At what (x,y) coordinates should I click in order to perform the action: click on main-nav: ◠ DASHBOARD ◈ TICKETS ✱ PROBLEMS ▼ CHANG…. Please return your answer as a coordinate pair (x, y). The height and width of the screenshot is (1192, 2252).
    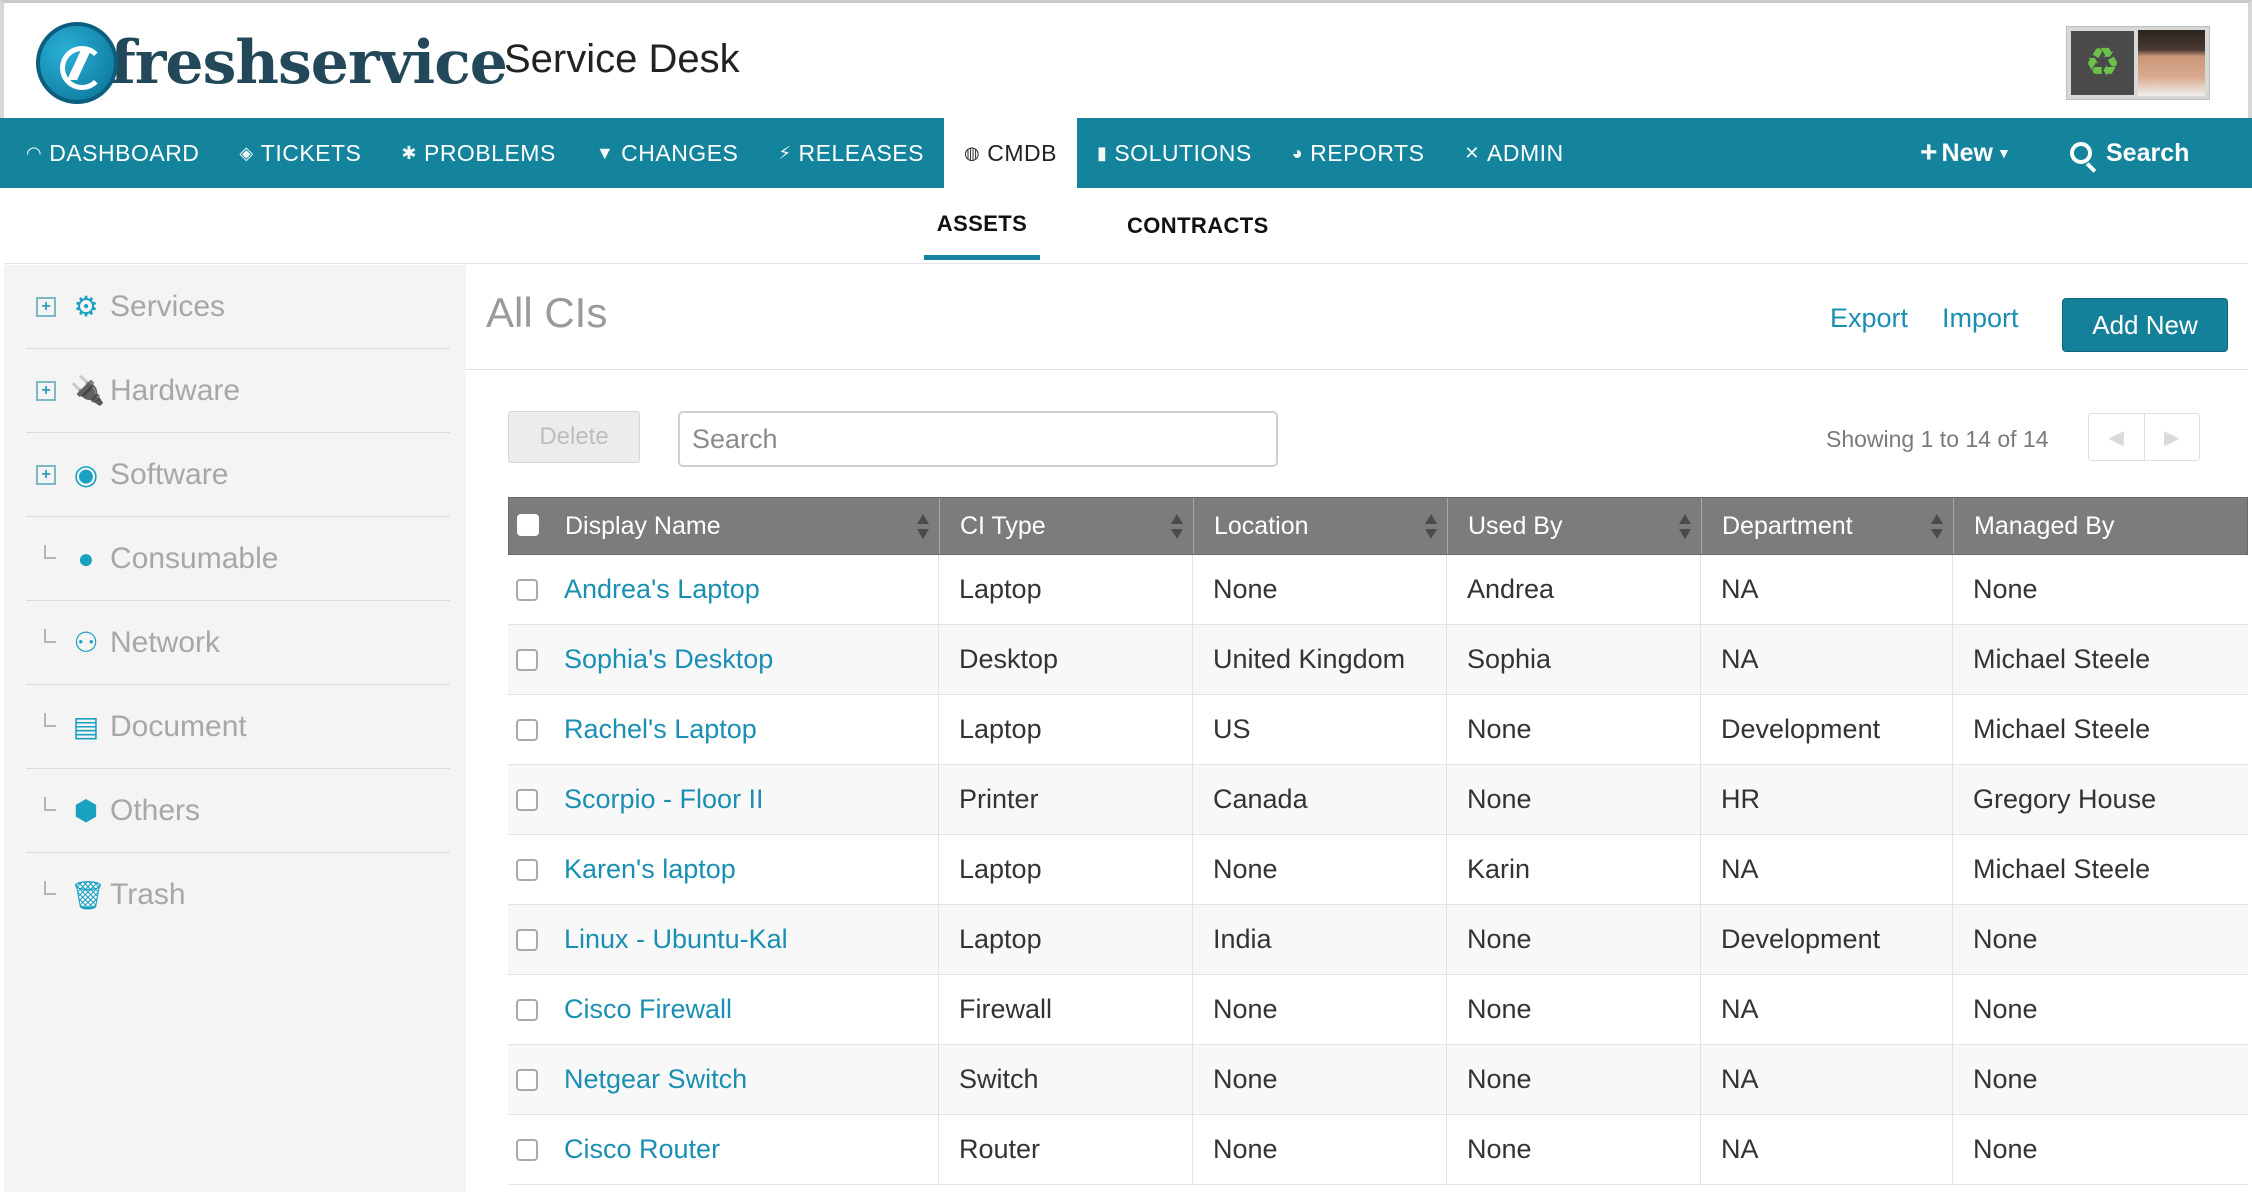
    Looking at the image, I should click on (1126, 153).